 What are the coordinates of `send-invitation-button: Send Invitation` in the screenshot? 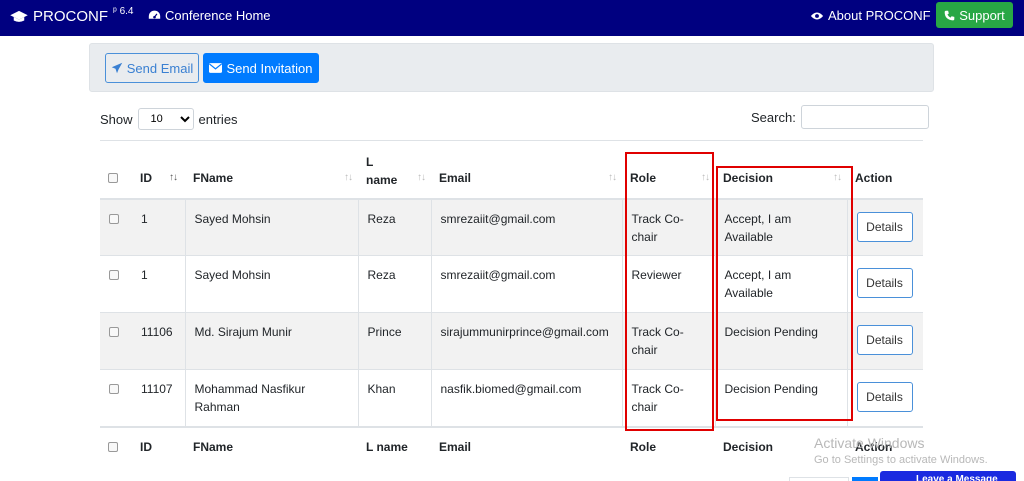 It's located at (261, 68).